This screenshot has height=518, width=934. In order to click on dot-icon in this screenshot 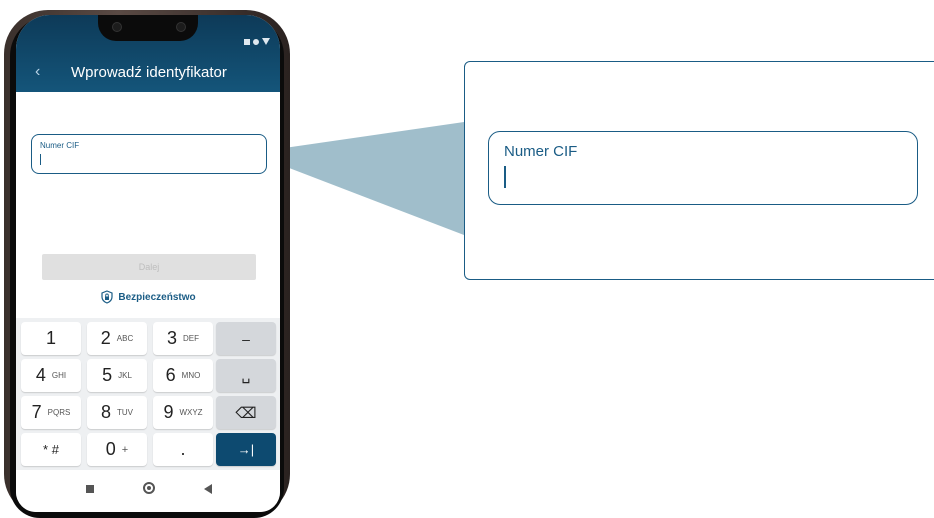, I will do `click(256, 42)`.